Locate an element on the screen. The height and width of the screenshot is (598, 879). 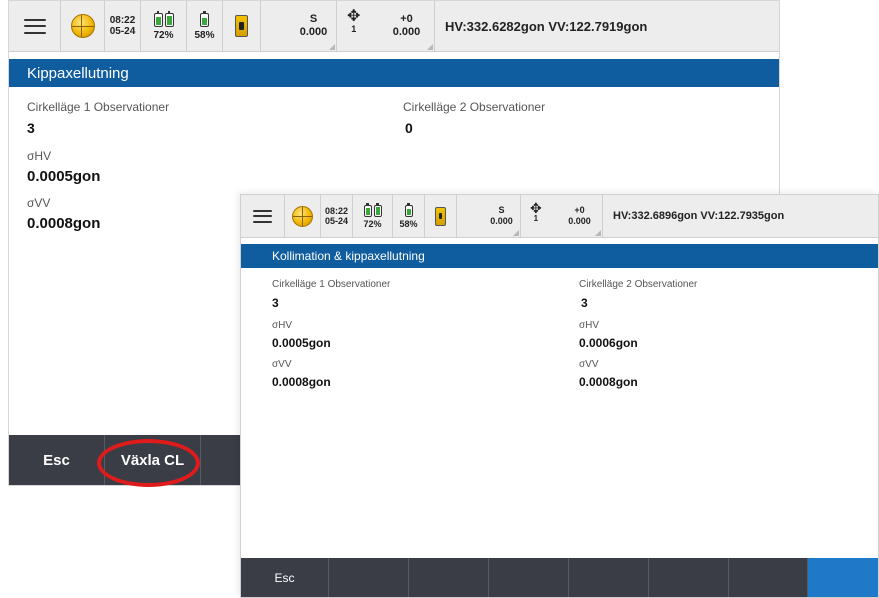
shv-value-cl2: 0.0006gon is located at coordinates (608, 343).